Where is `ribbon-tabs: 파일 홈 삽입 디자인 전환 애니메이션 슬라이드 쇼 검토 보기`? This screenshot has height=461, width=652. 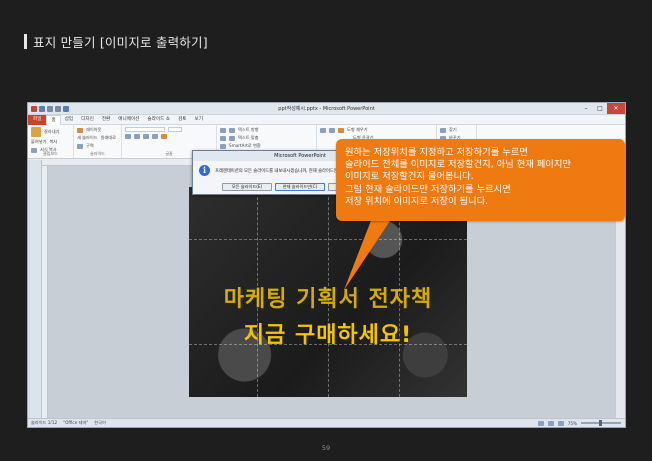
ribbon-tabs: 파일 홈 삽입 디자인 전환 애니메이션 슬라이드 쇼 검토 보기 is located at coordinates (326, 119).